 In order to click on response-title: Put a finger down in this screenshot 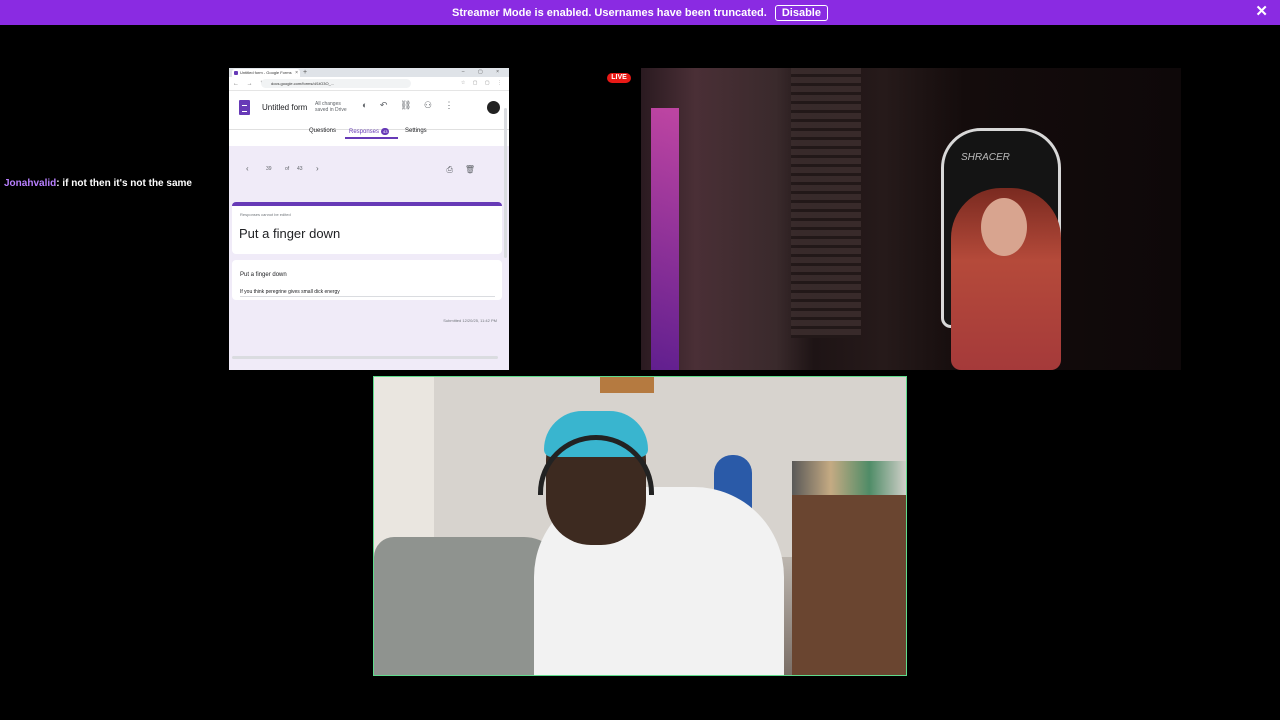, I will do `click(290, 233)`.